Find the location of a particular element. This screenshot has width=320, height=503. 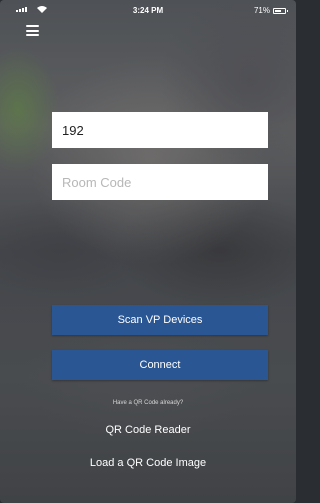

ip-address-field is located at coordinates (160, 130).